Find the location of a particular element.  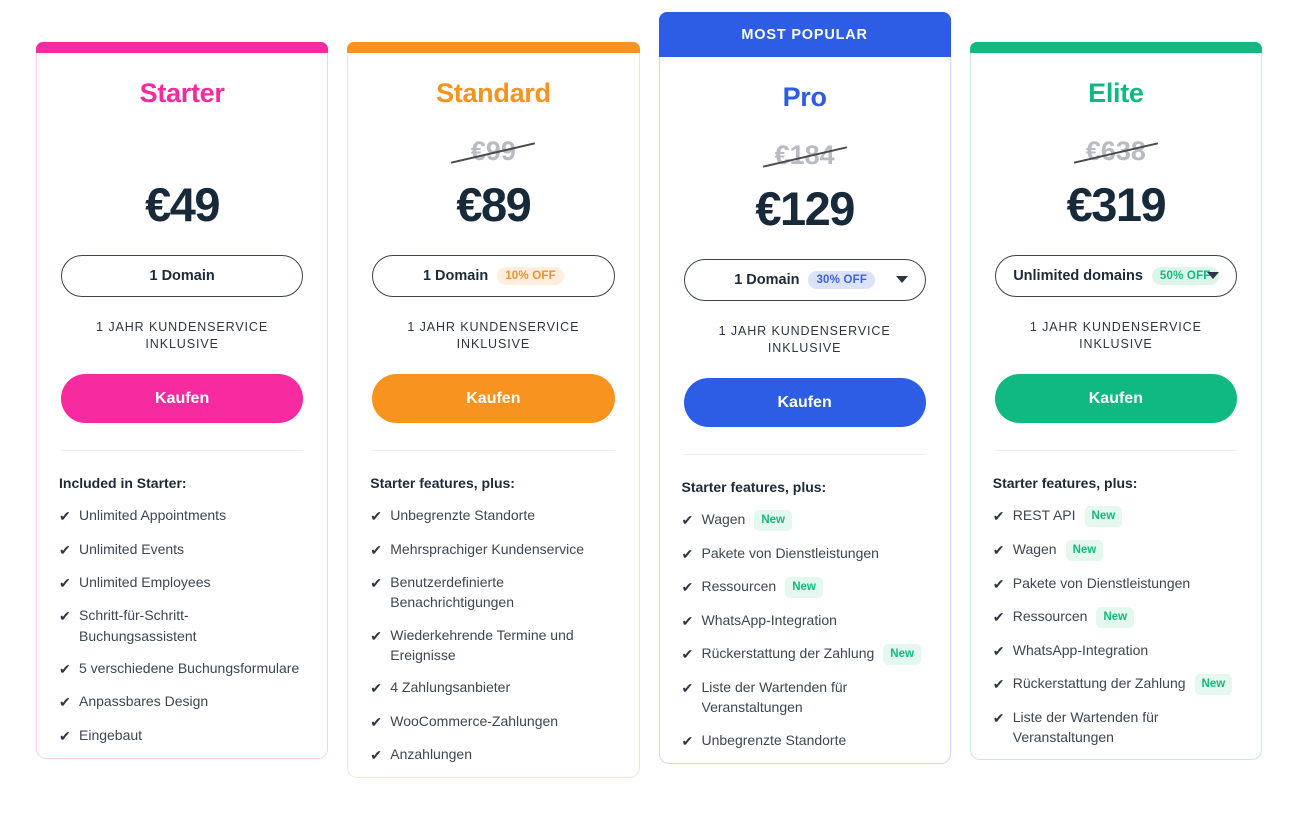

domain-selector: 1 Domain is located at coordinates (182, 275).